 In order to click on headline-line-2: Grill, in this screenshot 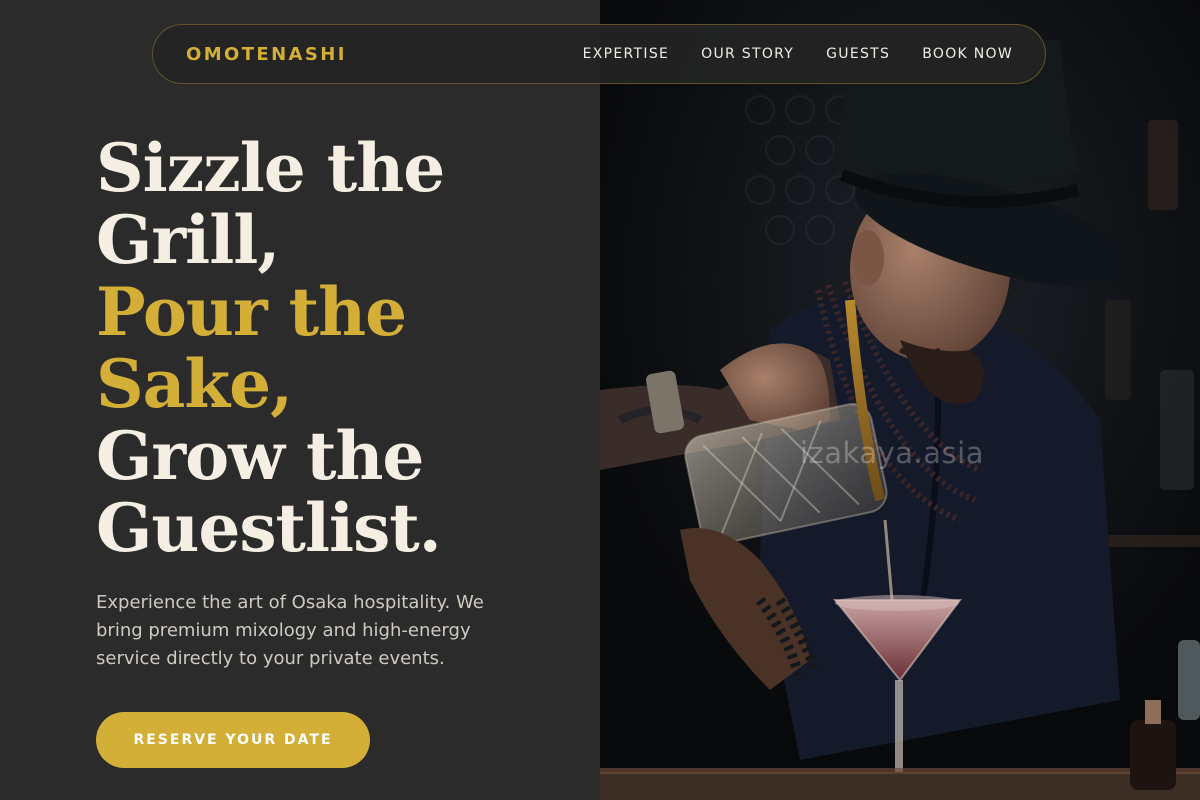, I will do `click(188, 240)`.